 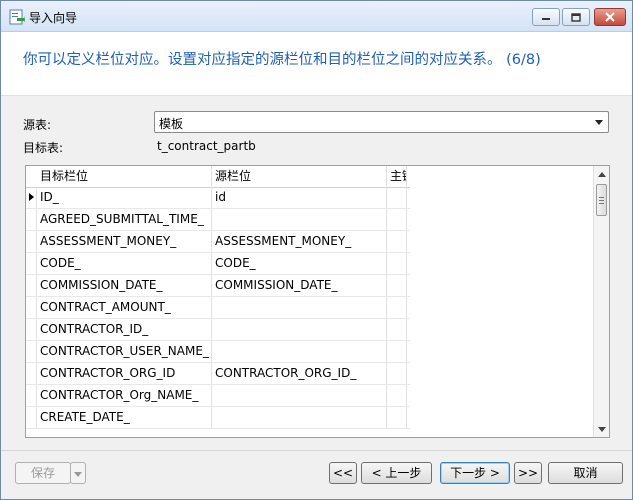 I want to click on scroll-up-button, so click(x=601, y=174).